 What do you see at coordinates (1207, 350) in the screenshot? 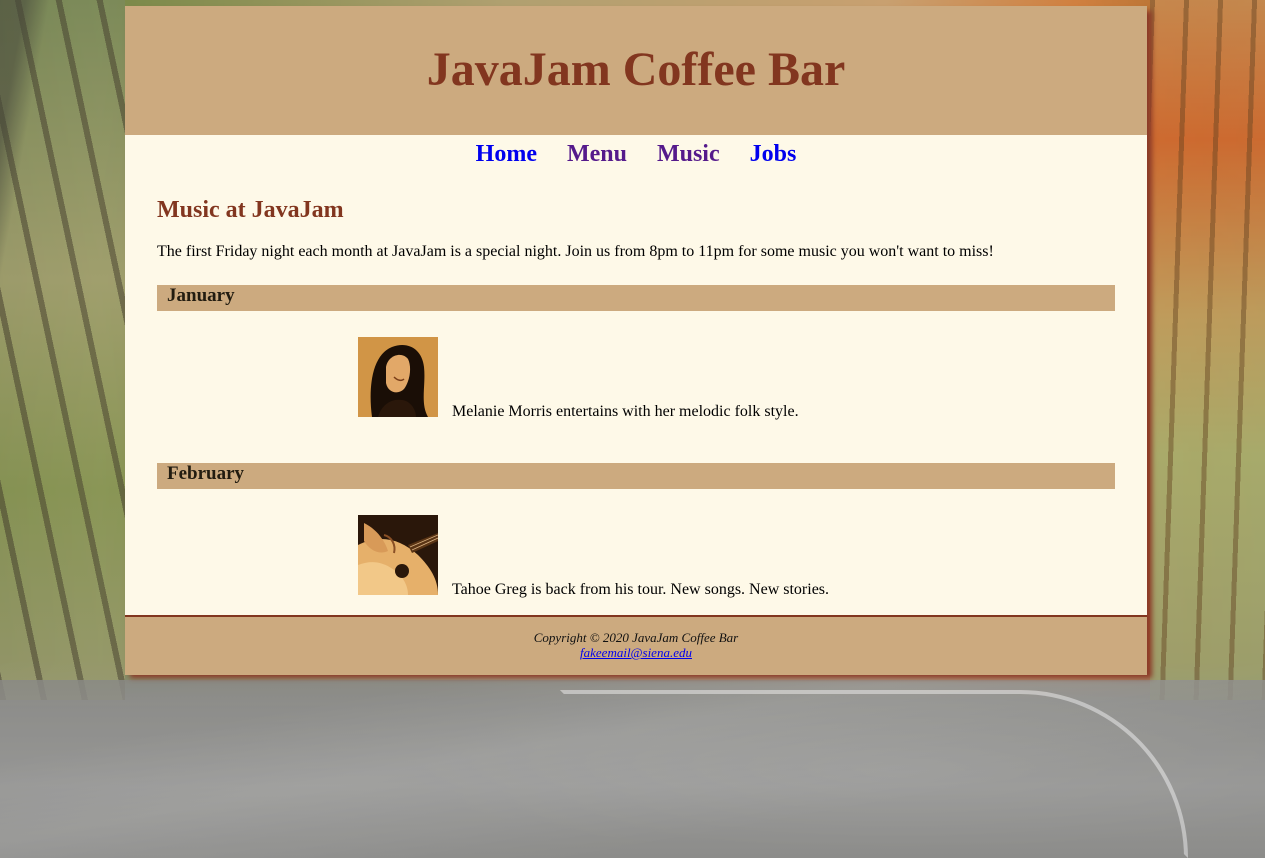
I see `background-forest-right` at bounding box center [1207, 350].